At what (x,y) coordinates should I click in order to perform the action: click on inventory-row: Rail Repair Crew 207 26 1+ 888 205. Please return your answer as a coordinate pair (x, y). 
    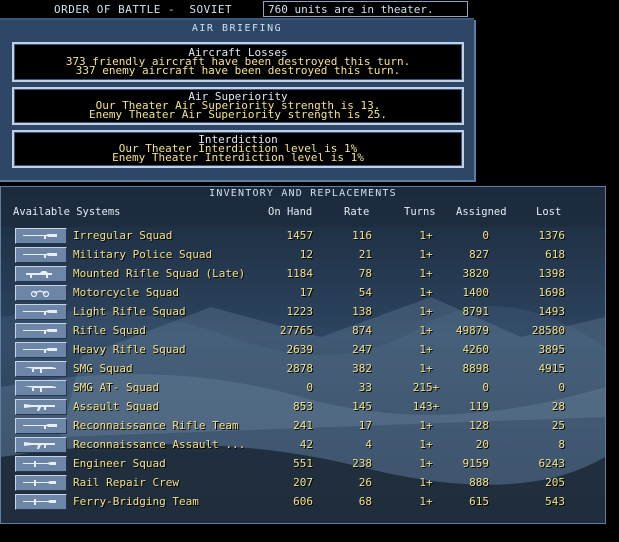
    Looking at the image, I should click on (303, 483).